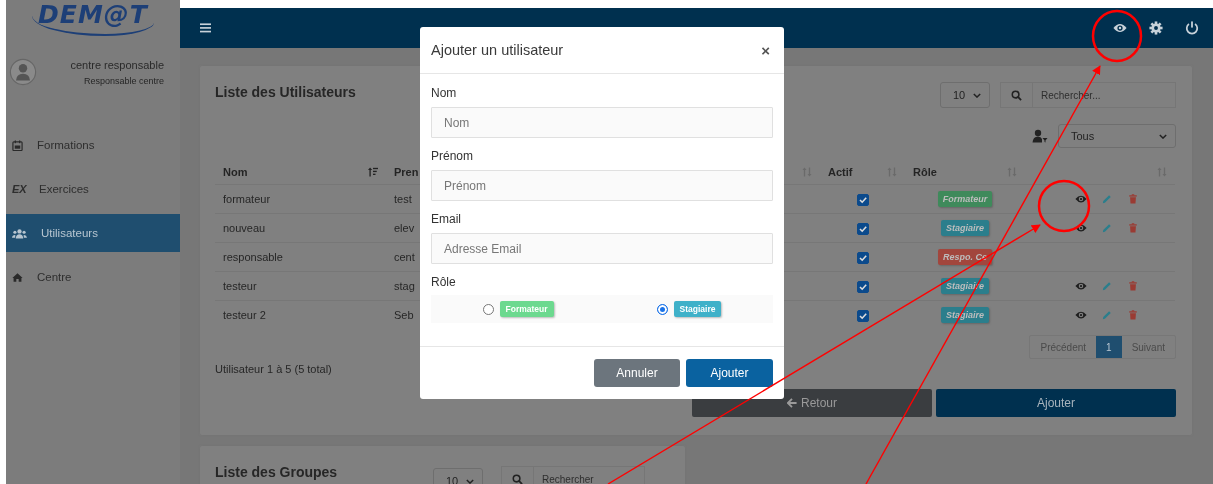  Describe the element at coordinates (1117, 136) in the screenshot. I see `role-filter-select: Tous` at that location.